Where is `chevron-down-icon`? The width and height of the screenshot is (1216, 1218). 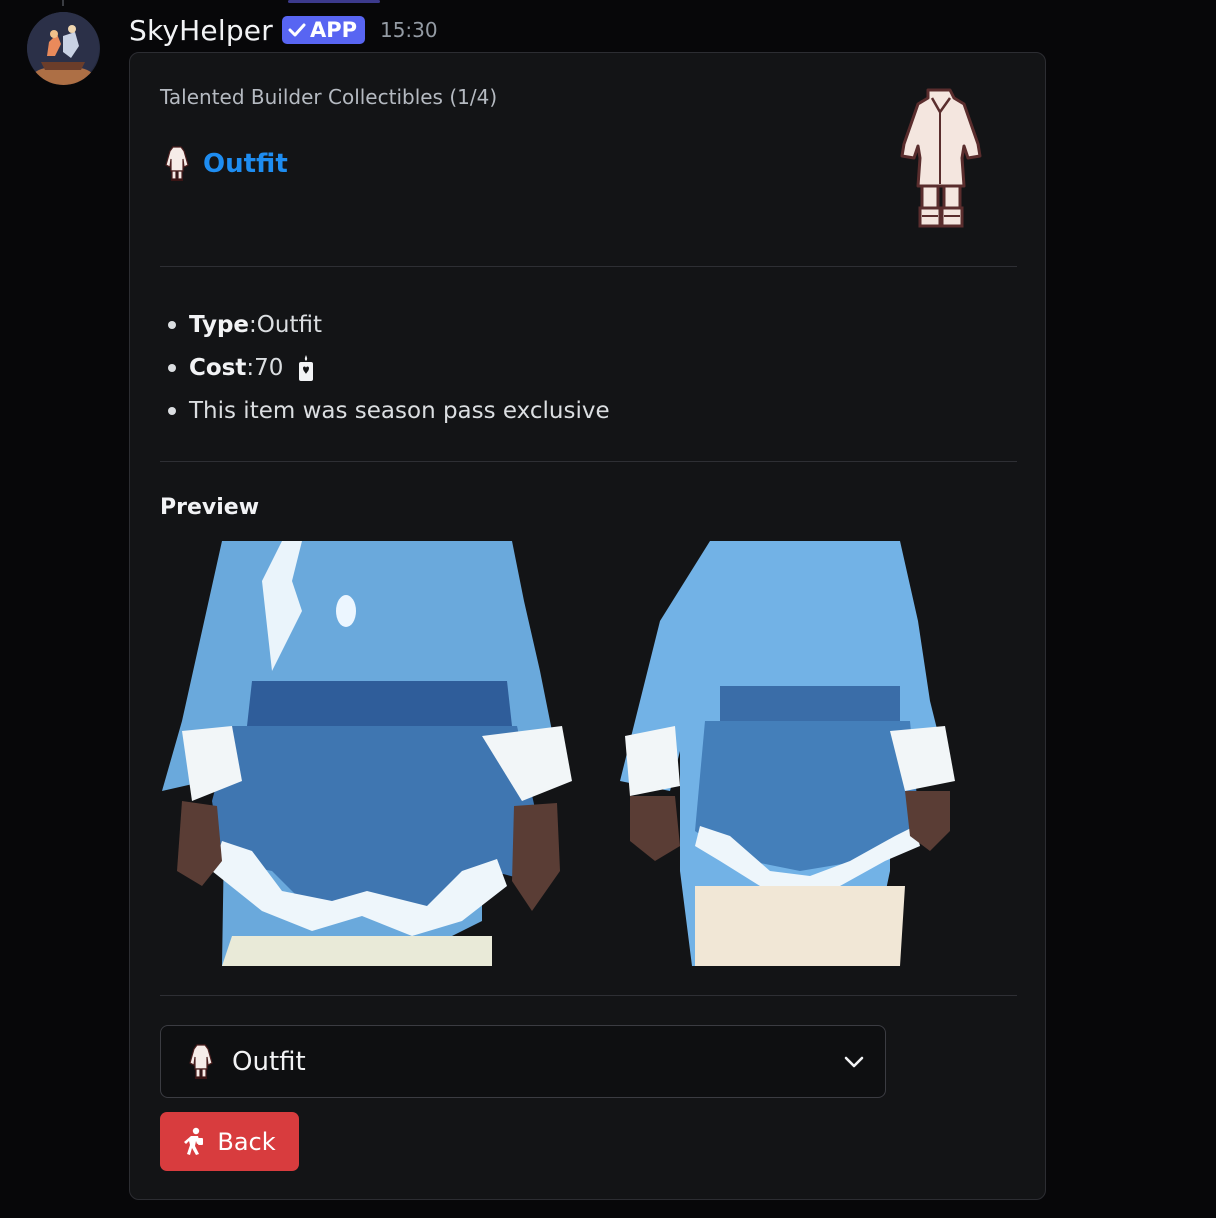 chevron-down-icon is located at coordinates (854, 1062).